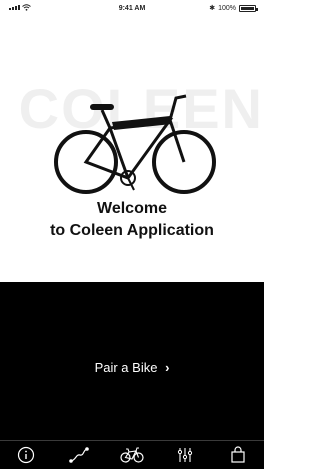 This screenshot has width=320, height=469. I want to click on welcome-heading: Welcome to Coleen Application, so click(132, 220).